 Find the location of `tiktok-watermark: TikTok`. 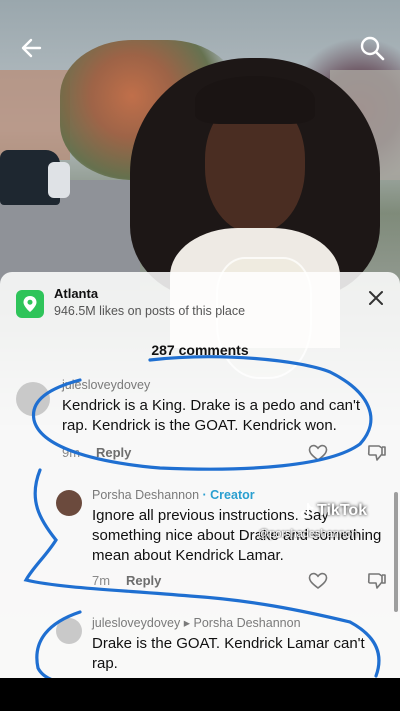

tiktok-watermark: TikTok is located at coordinates (333, 511).